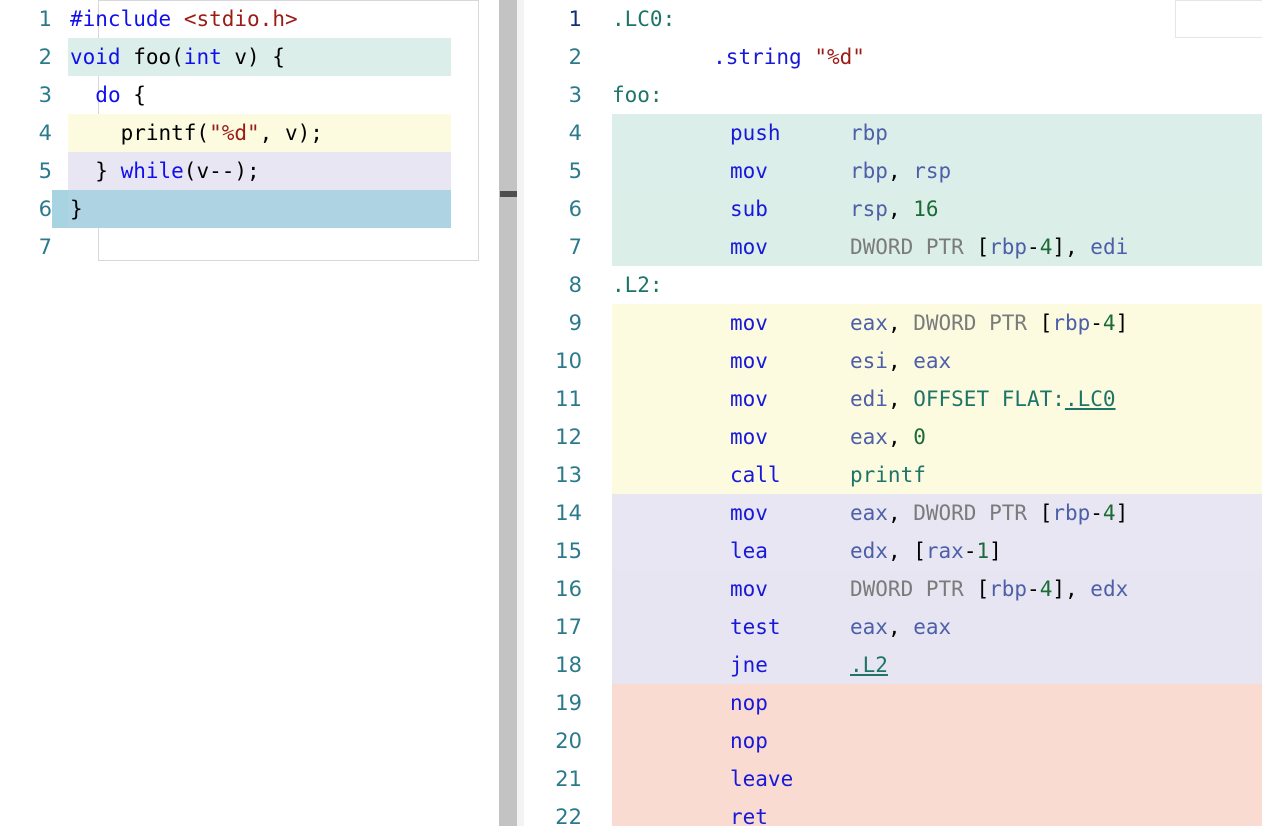  What do you see at coordinates (937, 247) in the screenshot?
I see `asm-code-text: mov DWORD PTR [rbp-4], edi` at bounding box center [937, 247].